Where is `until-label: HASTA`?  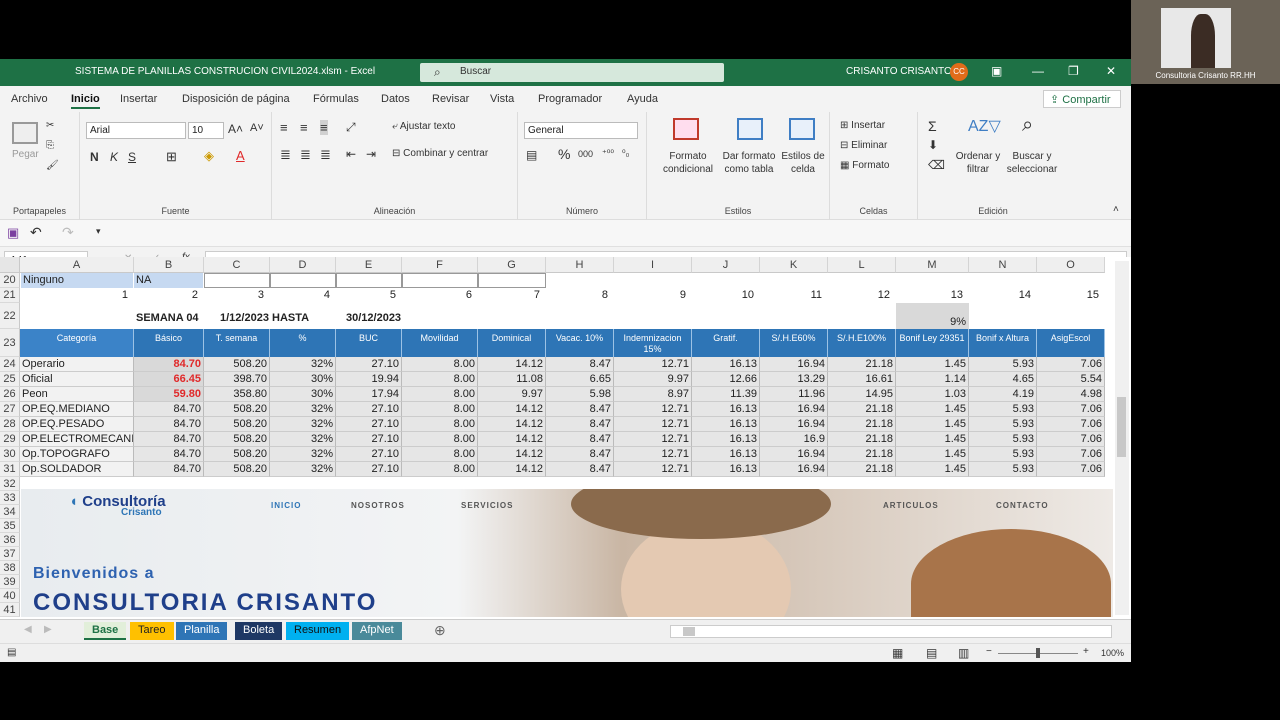
until-label: HASTA is located at coordinates (295, 318).